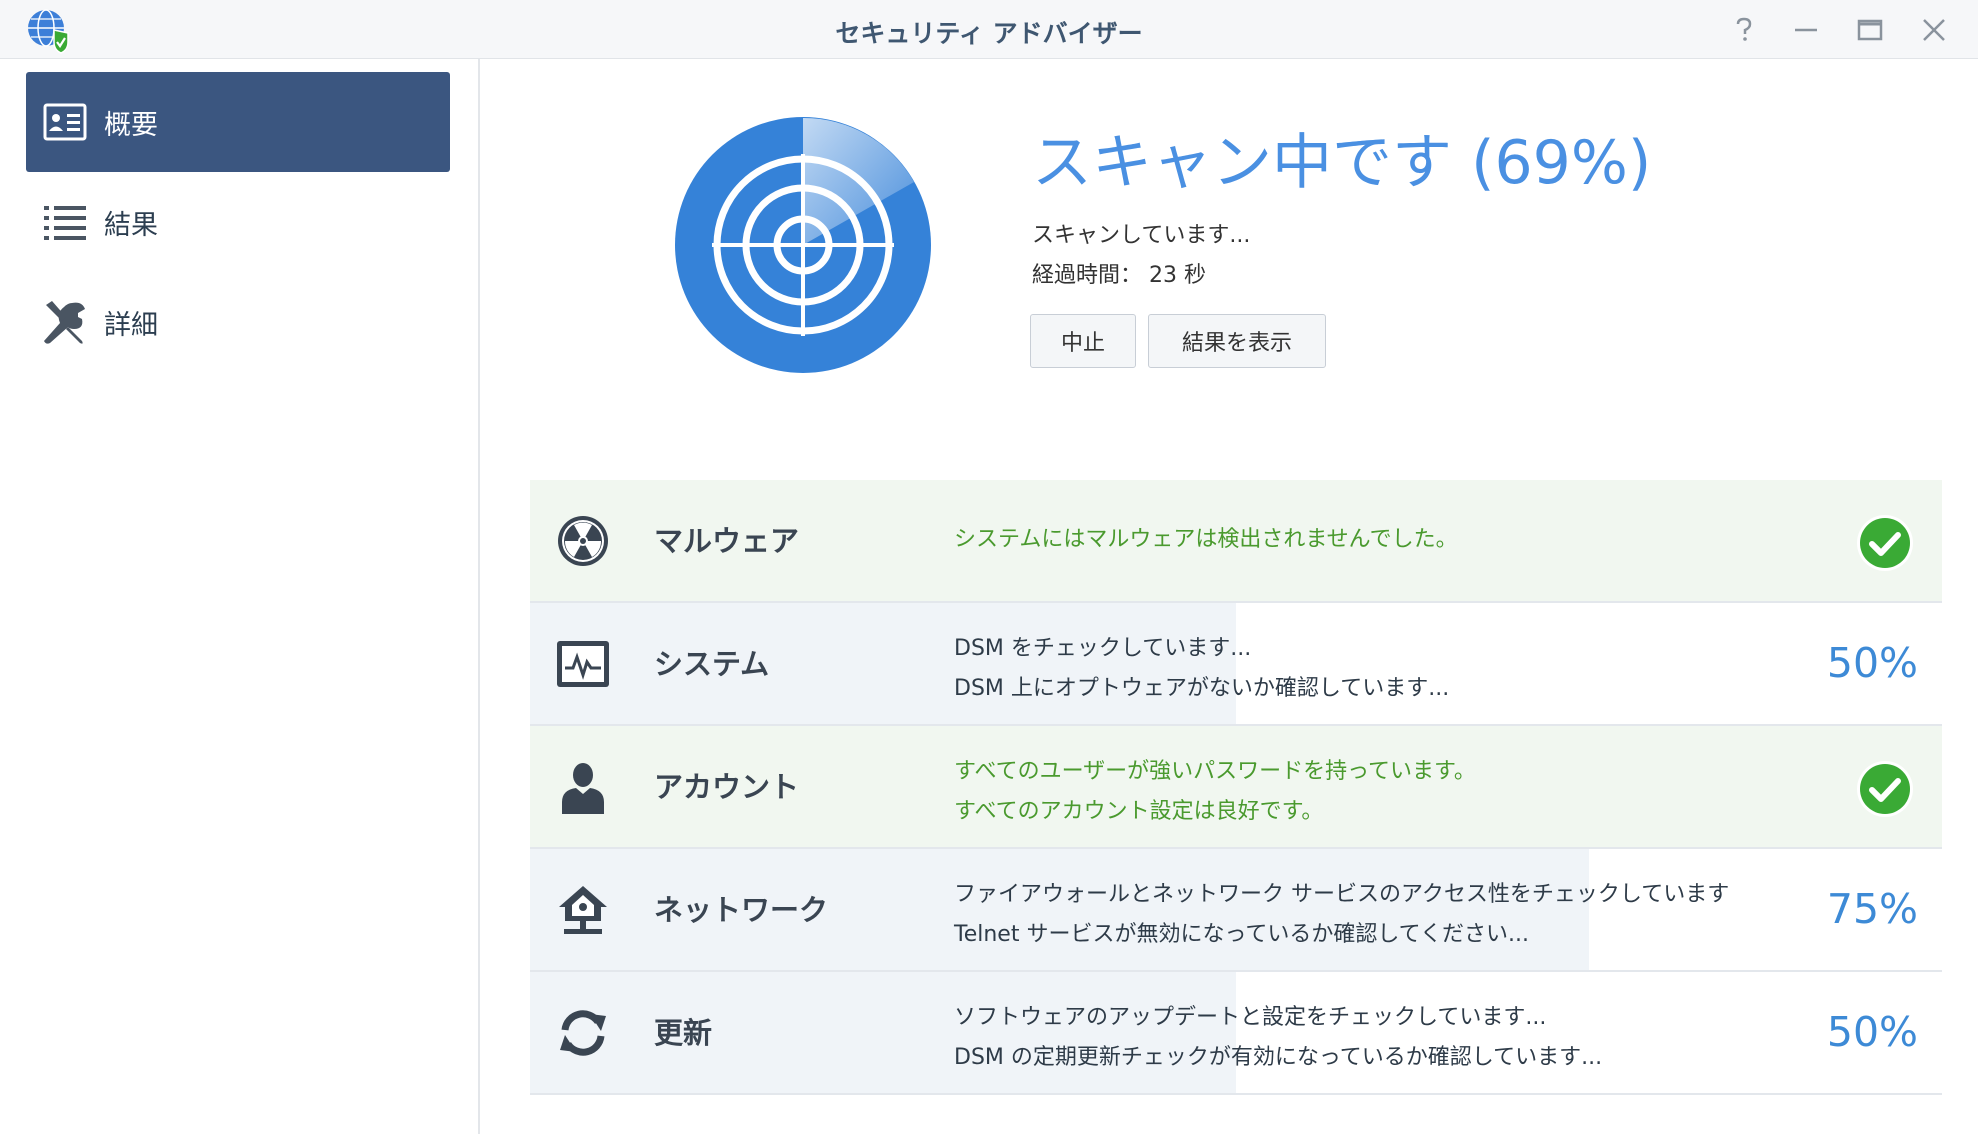 The height and width of the screenshot is (1134, 1978). I want to click on close-icon, so click(1934, 30).